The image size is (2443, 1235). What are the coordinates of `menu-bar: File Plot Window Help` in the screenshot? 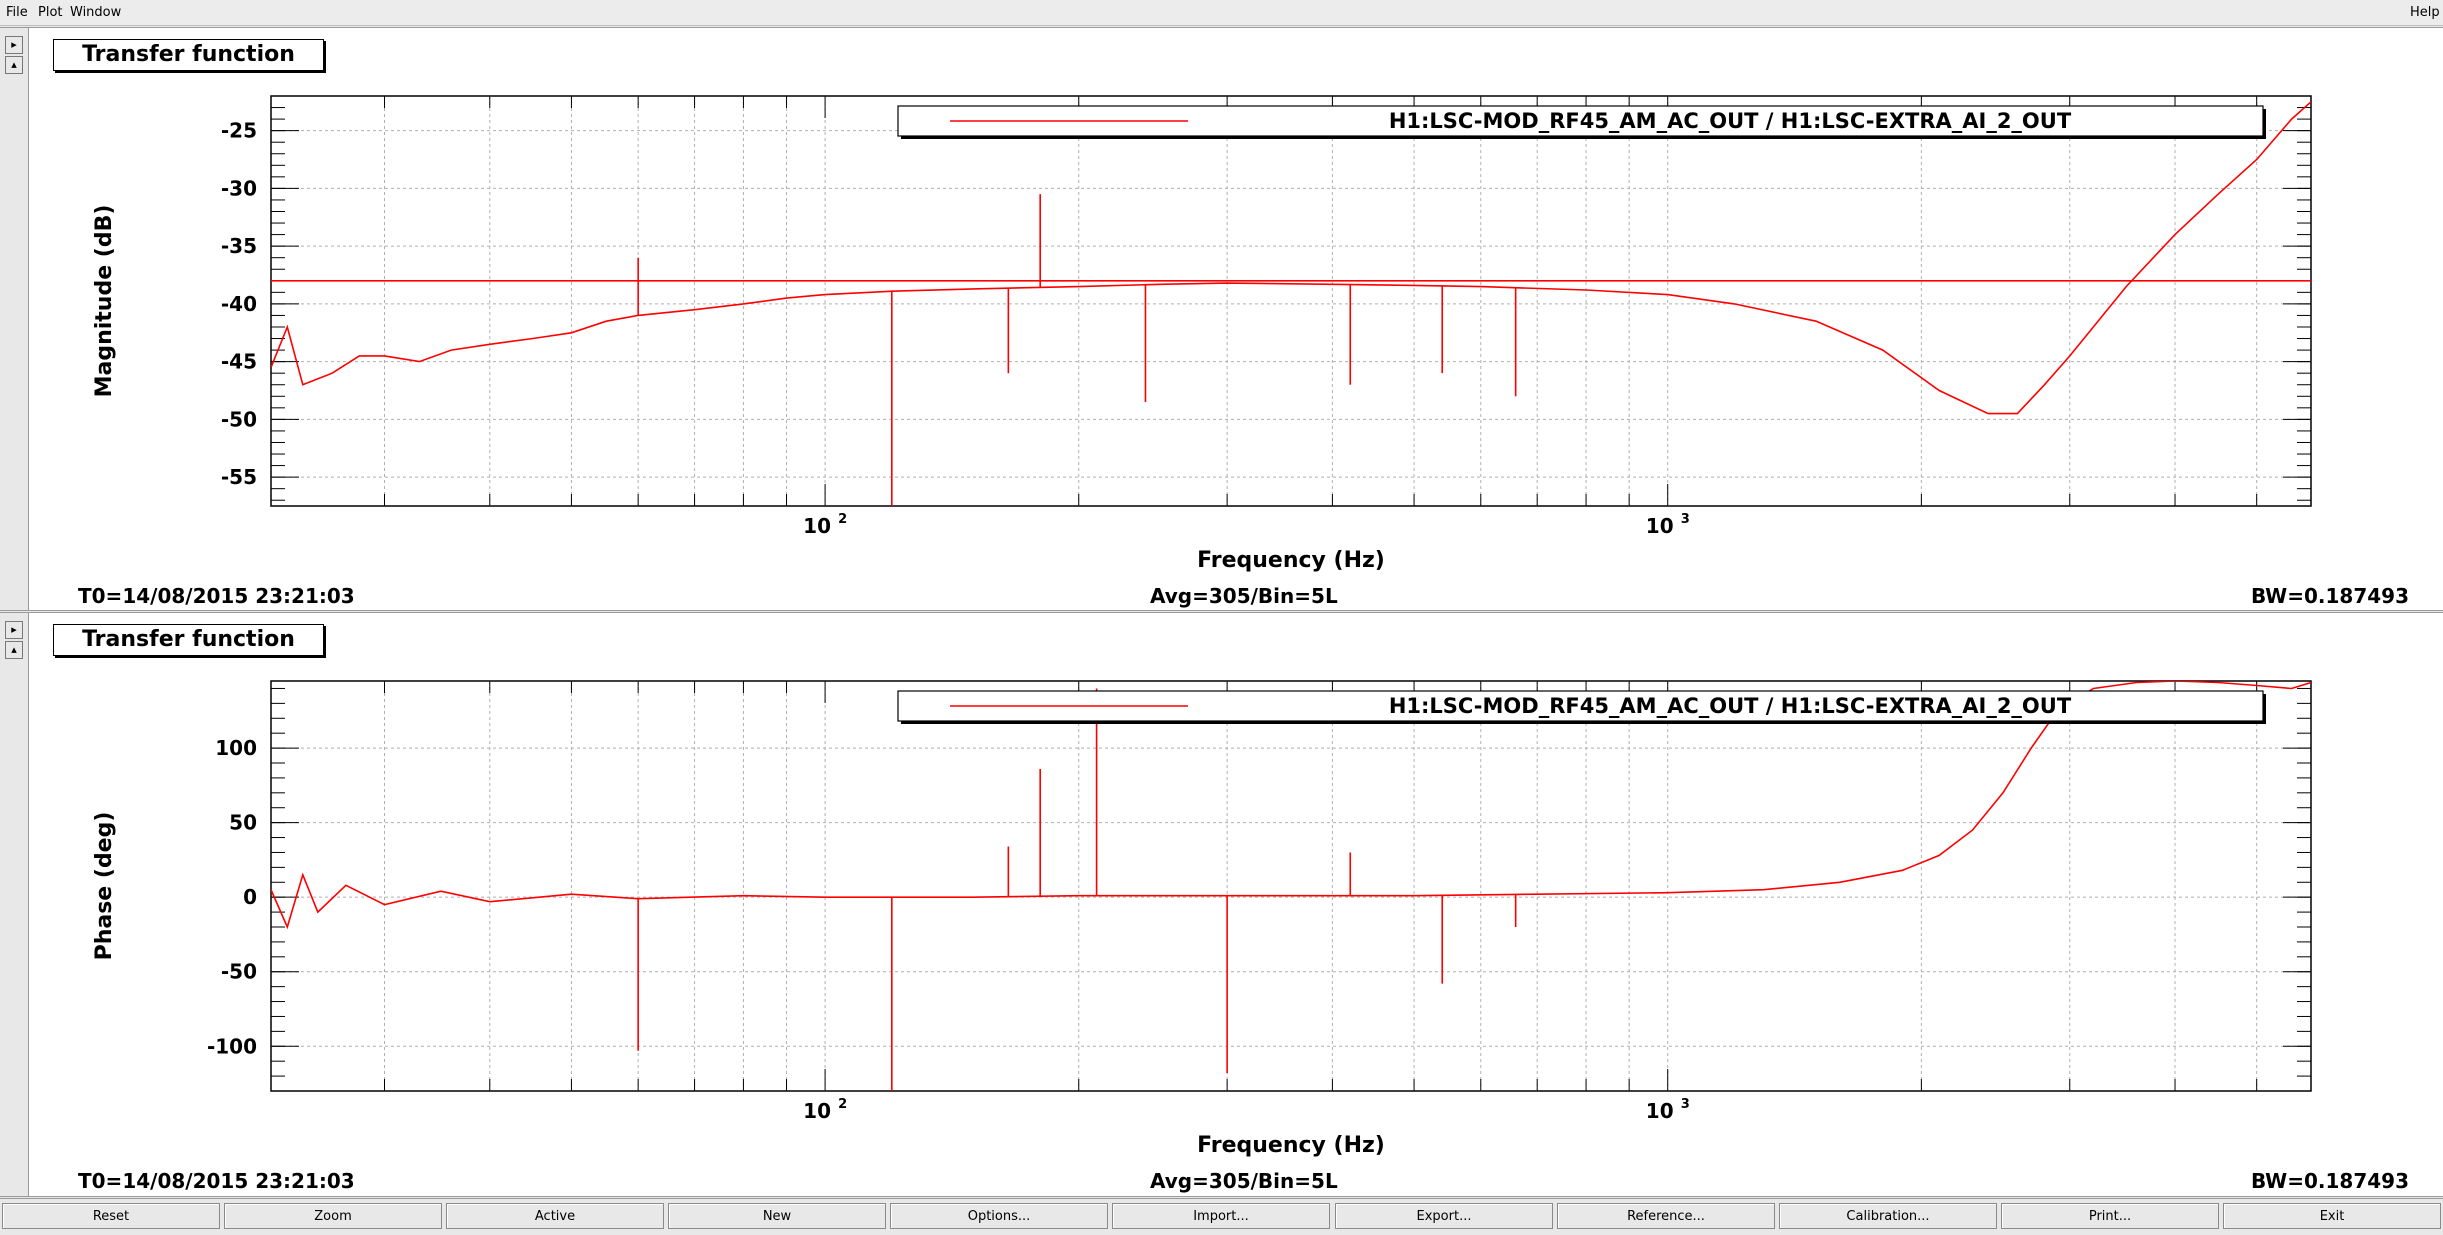 It's located at (1221, 13).